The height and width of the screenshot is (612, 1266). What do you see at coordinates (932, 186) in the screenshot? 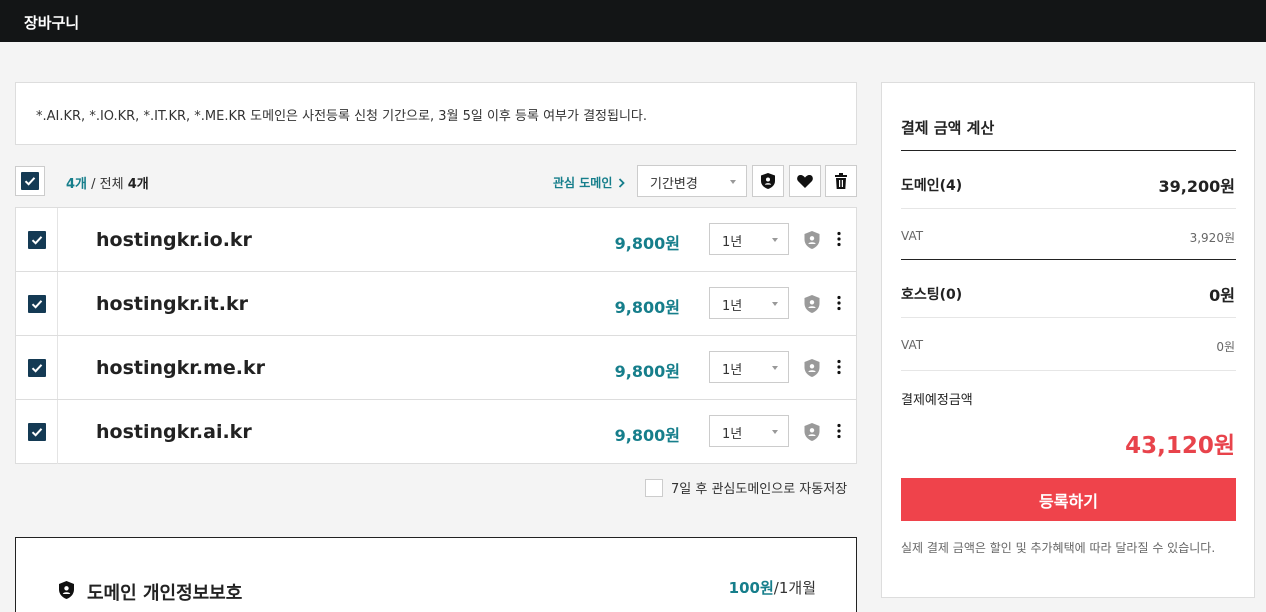
I see `domain-subtotal-label: 도메인(4)` at bounding box center [932, 186].